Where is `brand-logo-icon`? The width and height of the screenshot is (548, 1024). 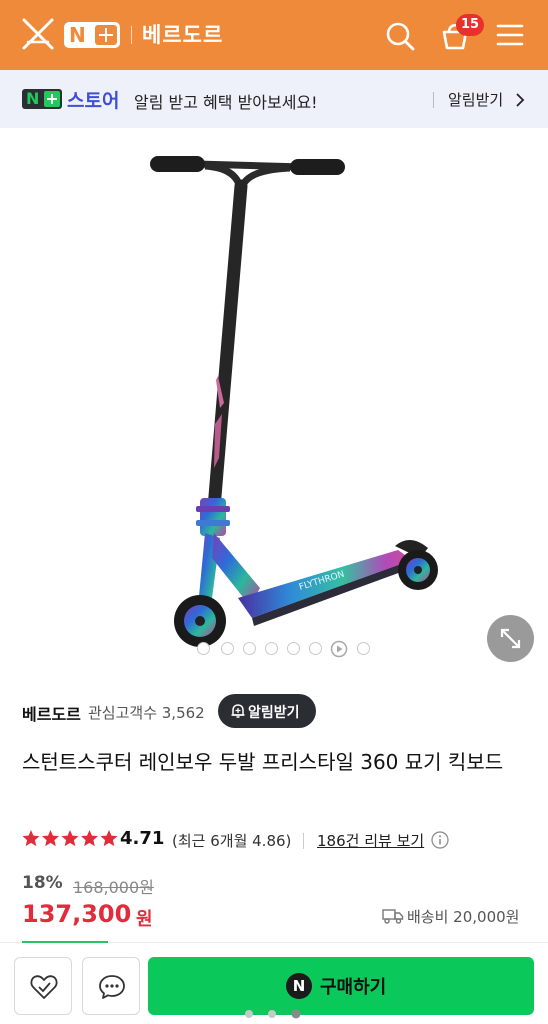 brand-logo-icon is located at coordinates (38, 34).